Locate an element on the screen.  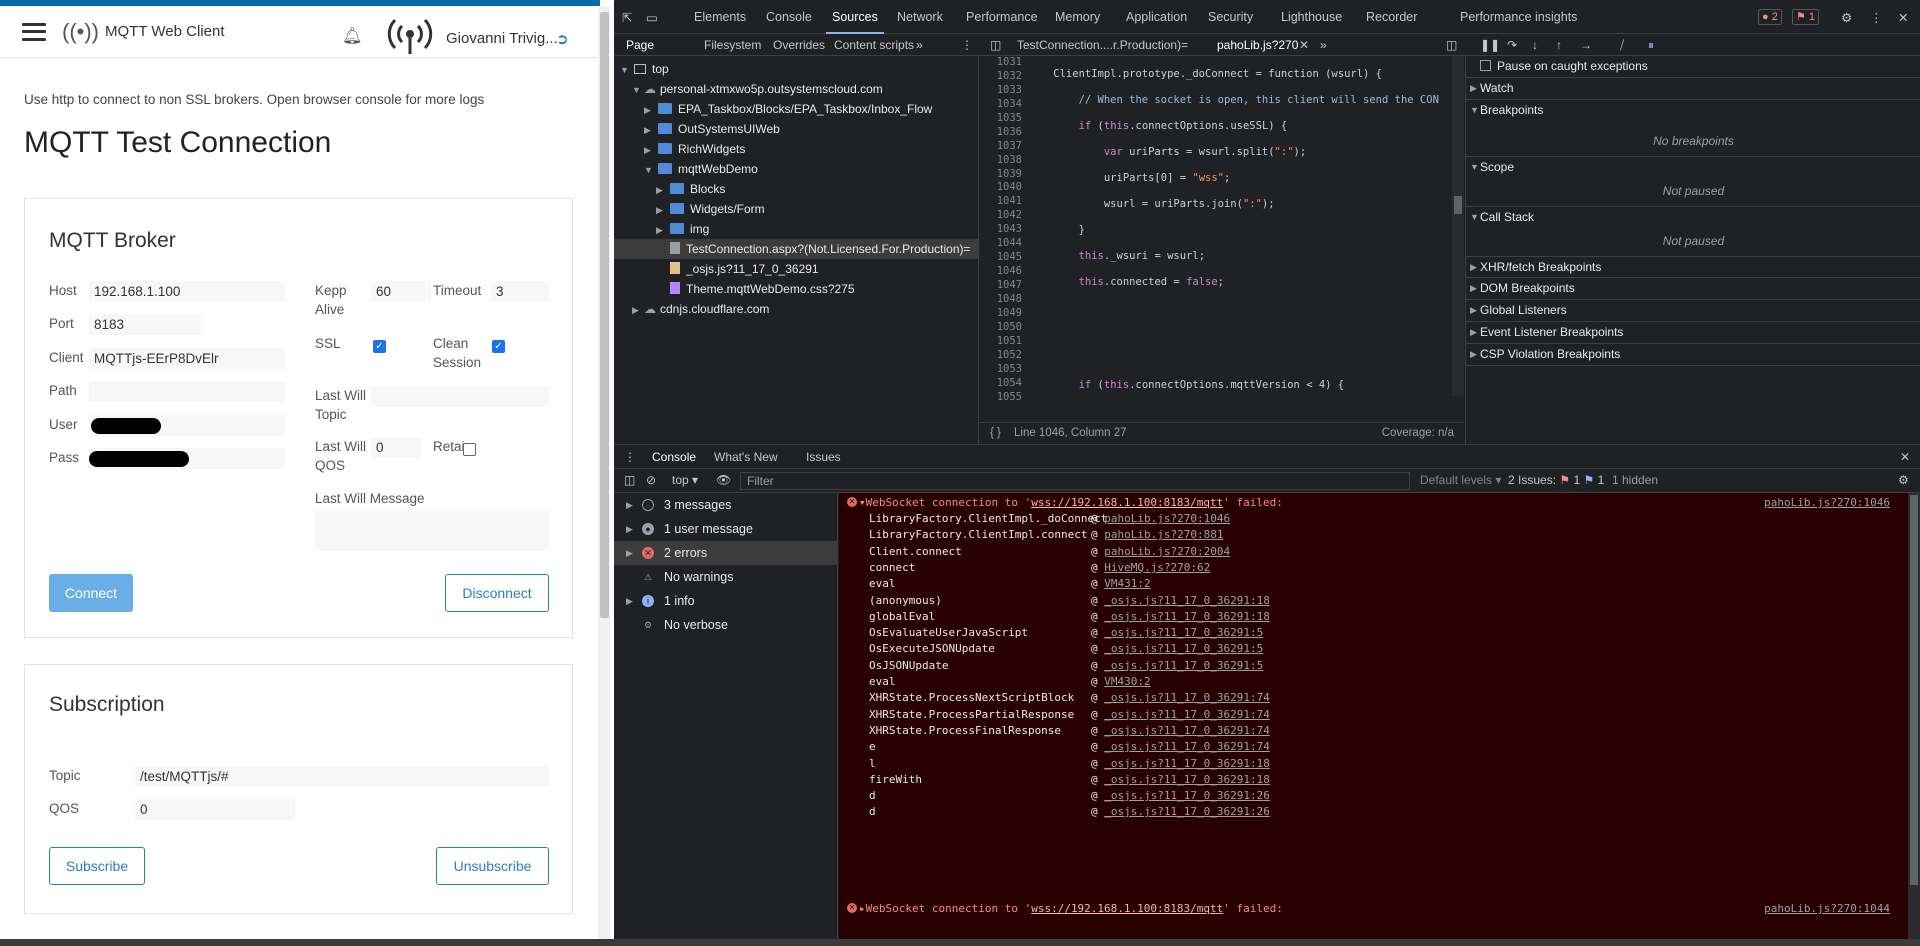
tab-memory: Memory is located at coordinates (1077, 17).